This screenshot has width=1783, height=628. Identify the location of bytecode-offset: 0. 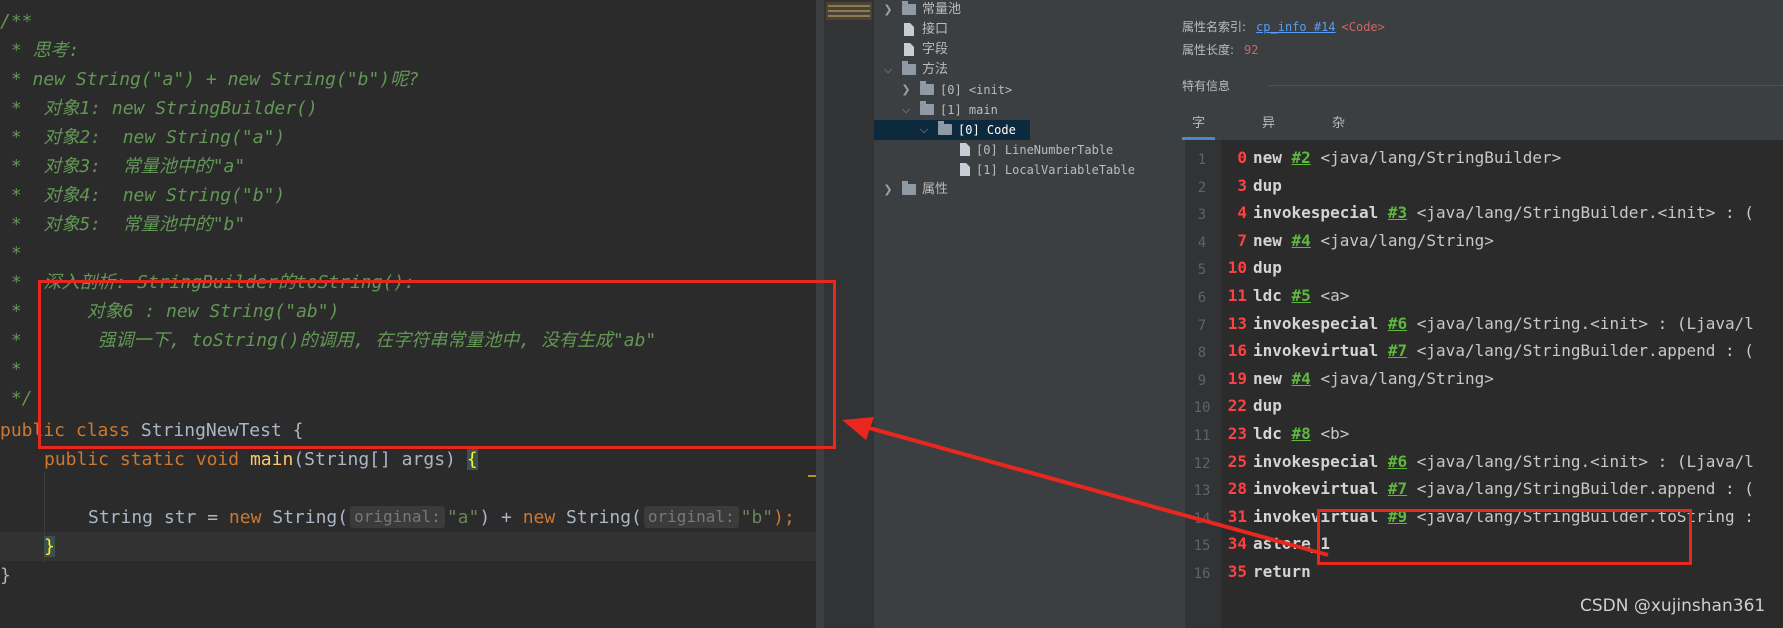
(1242, 157).